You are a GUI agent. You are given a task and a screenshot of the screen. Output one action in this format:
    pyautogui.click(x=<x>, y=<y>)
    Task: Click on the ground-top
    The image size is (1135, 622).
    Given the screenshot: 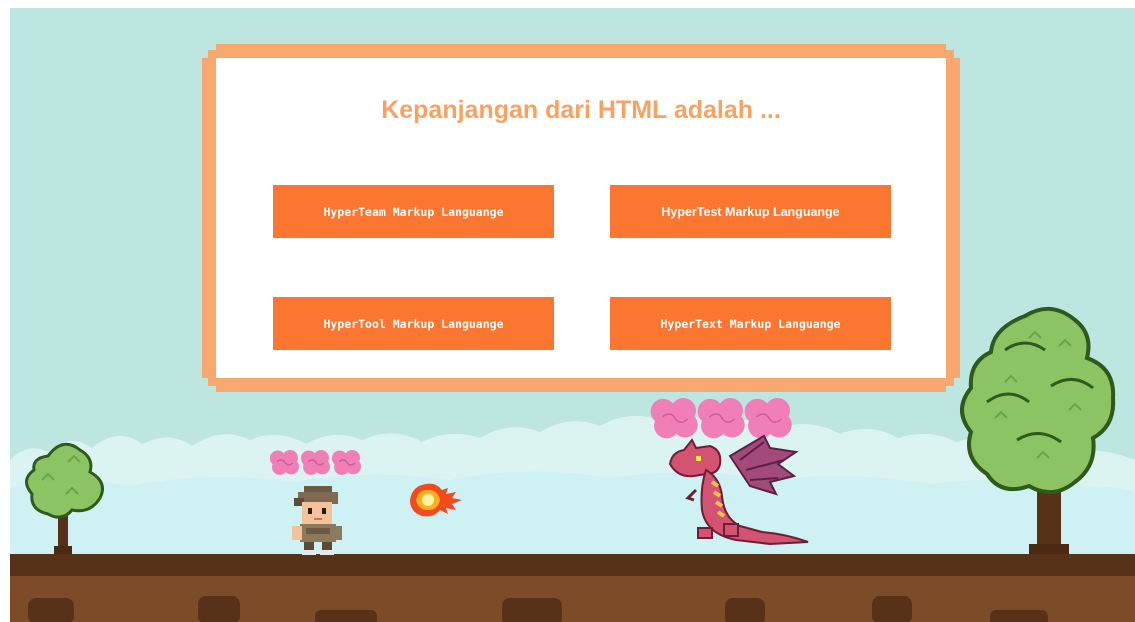 What is the action you would take?
    pyautogui.click(x=572, y=565)
    